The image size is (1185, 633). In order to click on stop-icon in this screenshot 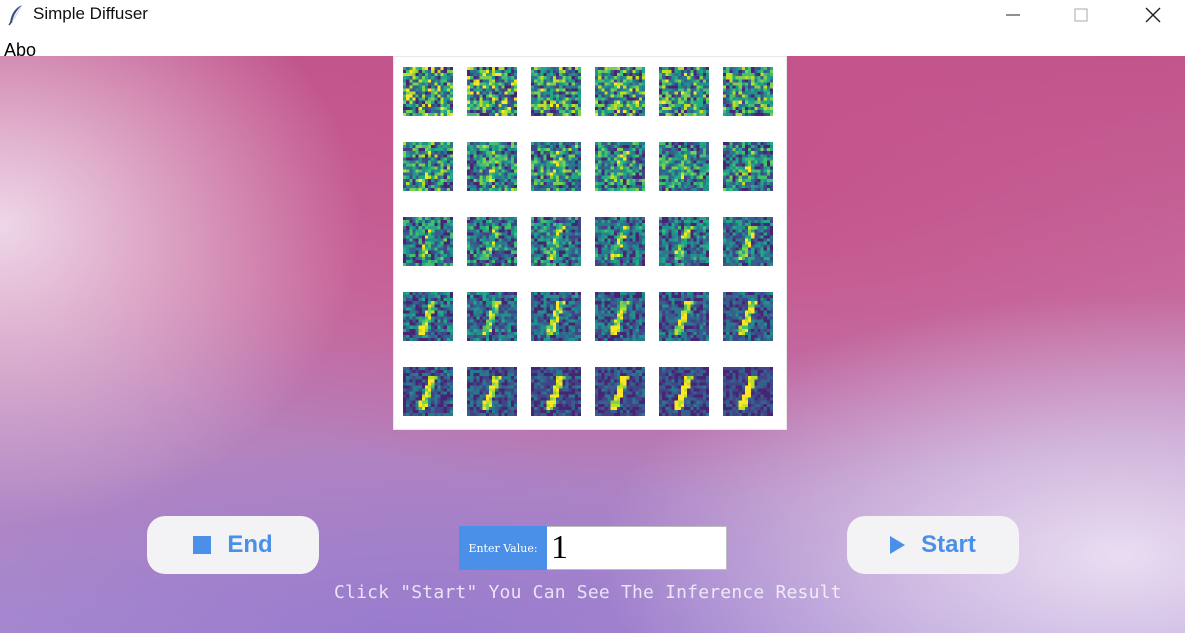, I will do `click(202, 545)`.